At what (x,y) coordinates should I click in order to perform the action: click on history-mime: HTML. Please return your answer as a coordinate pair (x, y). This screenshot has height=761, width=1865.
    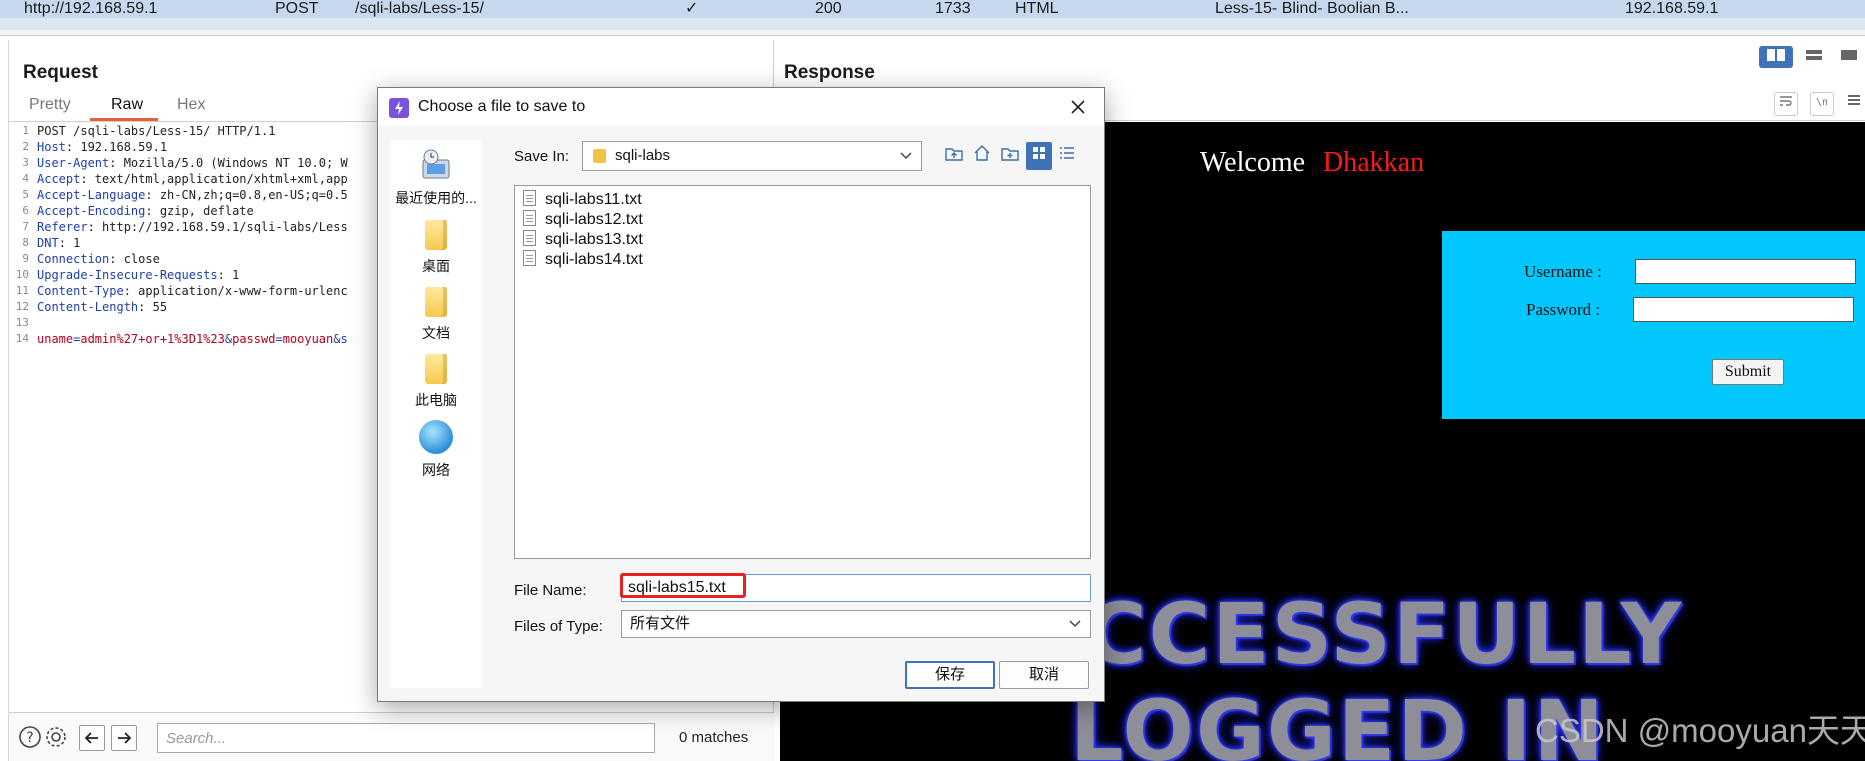
    Looking at the image, I should click on (1037, 8).